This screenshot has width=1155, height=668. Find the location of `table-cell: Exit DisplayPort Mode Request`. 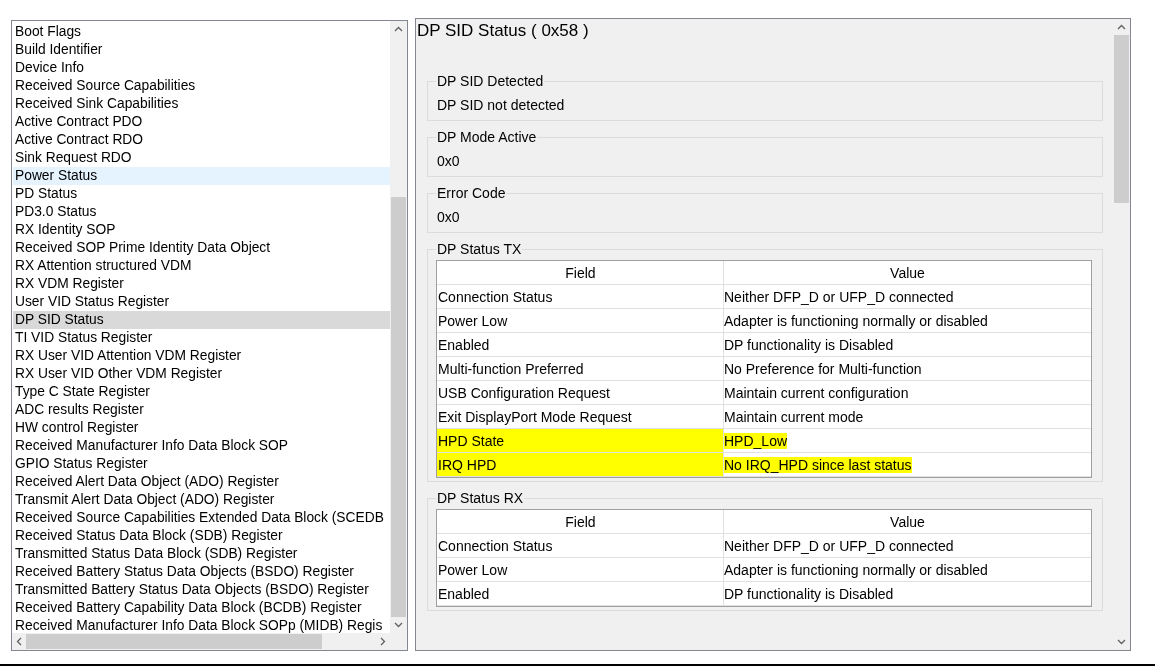

table-cell: Exit DisplayPort Mode Request is located at coordinates (580, 416).